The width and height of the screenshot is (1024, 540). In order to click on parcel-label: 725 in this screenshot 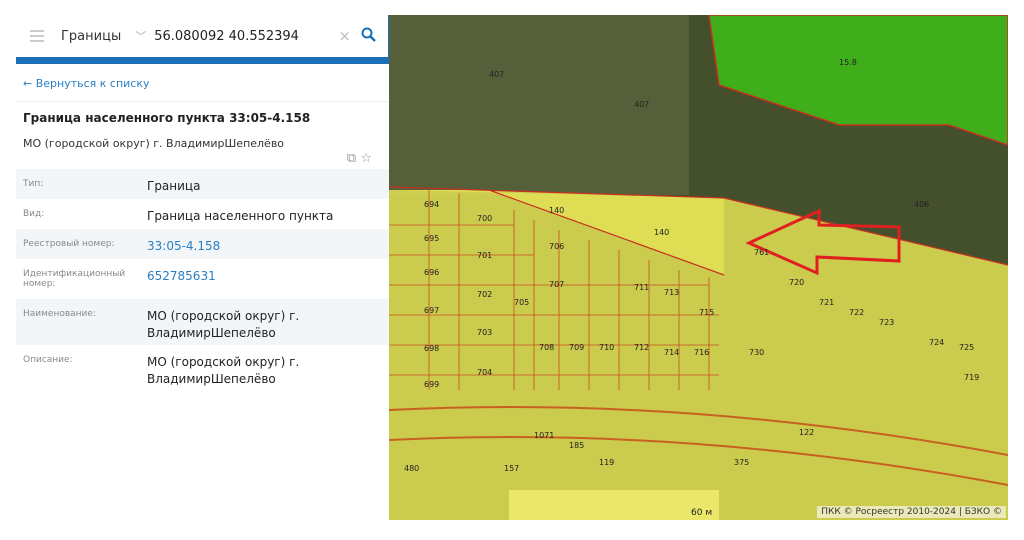, I will do `click(966, 347)`.